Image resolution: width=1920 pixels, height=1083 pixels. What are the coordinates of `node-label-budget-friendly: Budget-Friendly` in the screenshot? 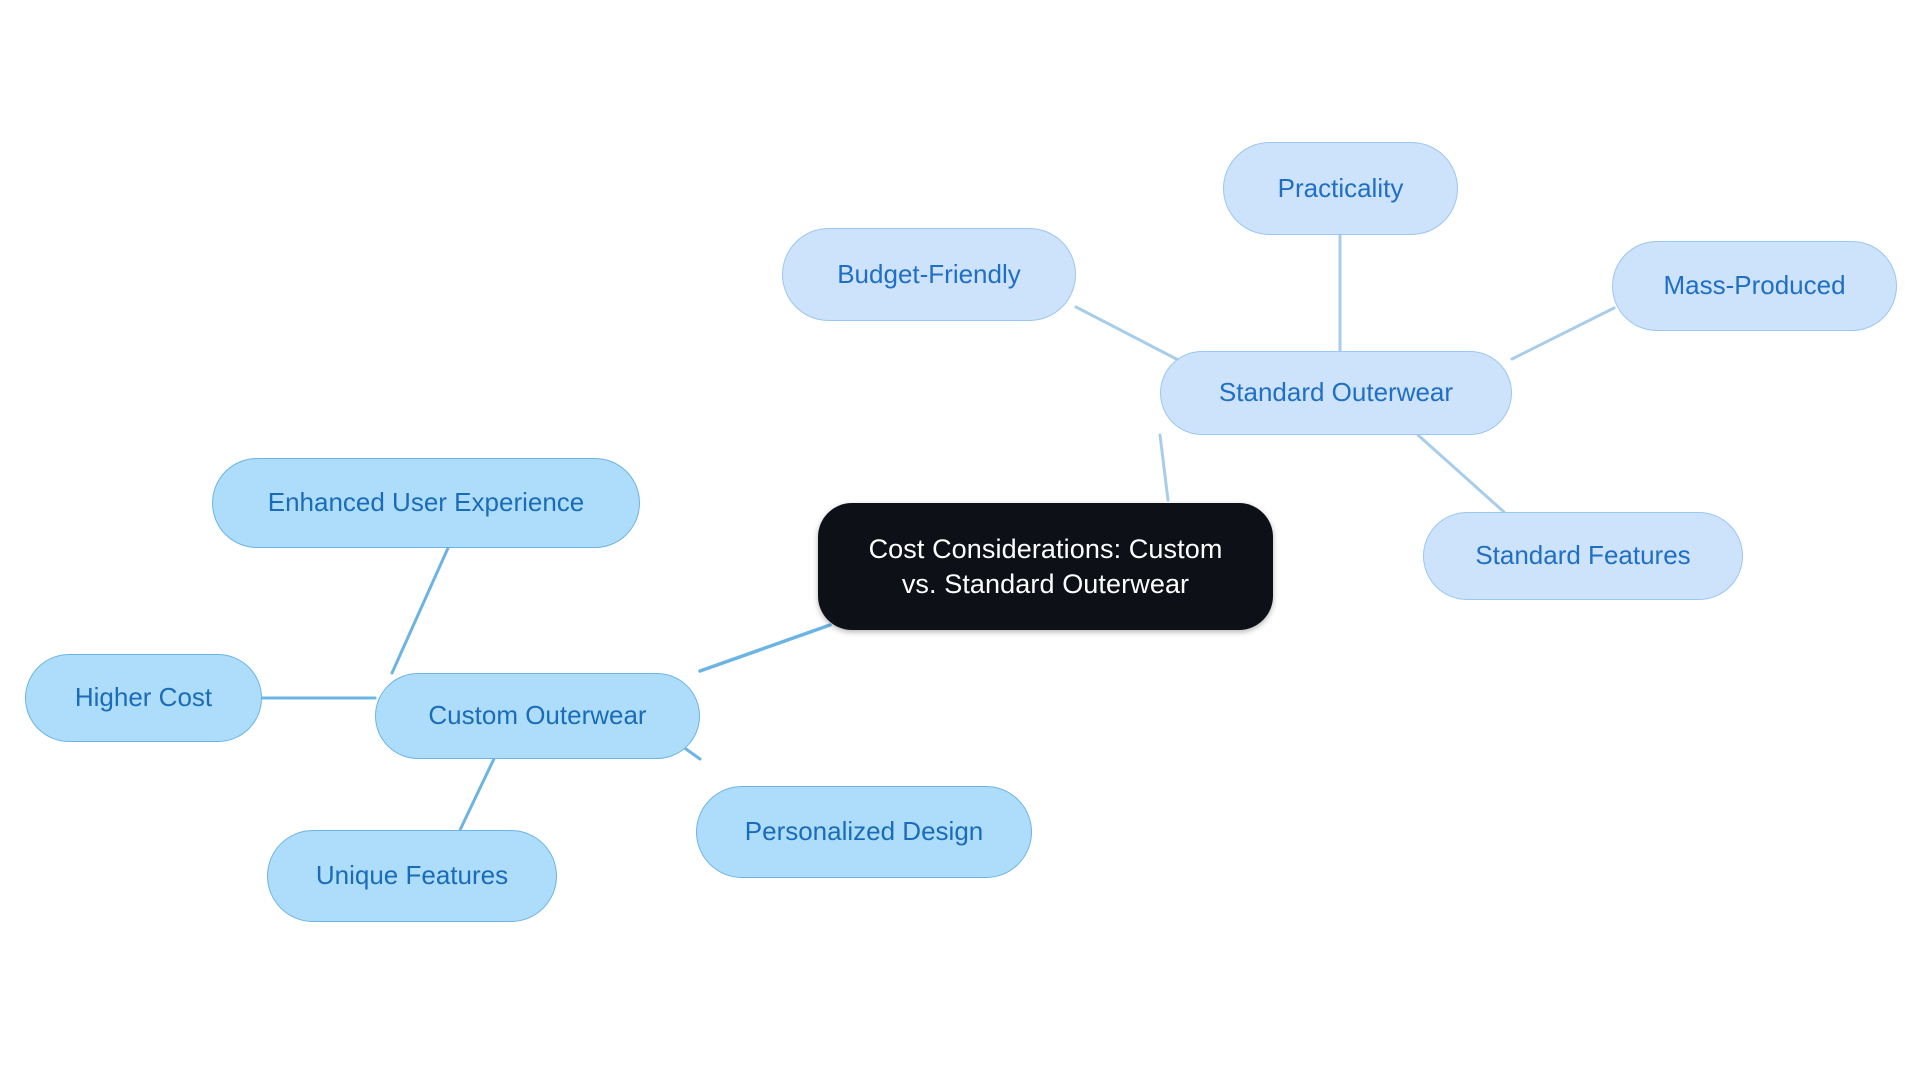 It's located at (929, 273).